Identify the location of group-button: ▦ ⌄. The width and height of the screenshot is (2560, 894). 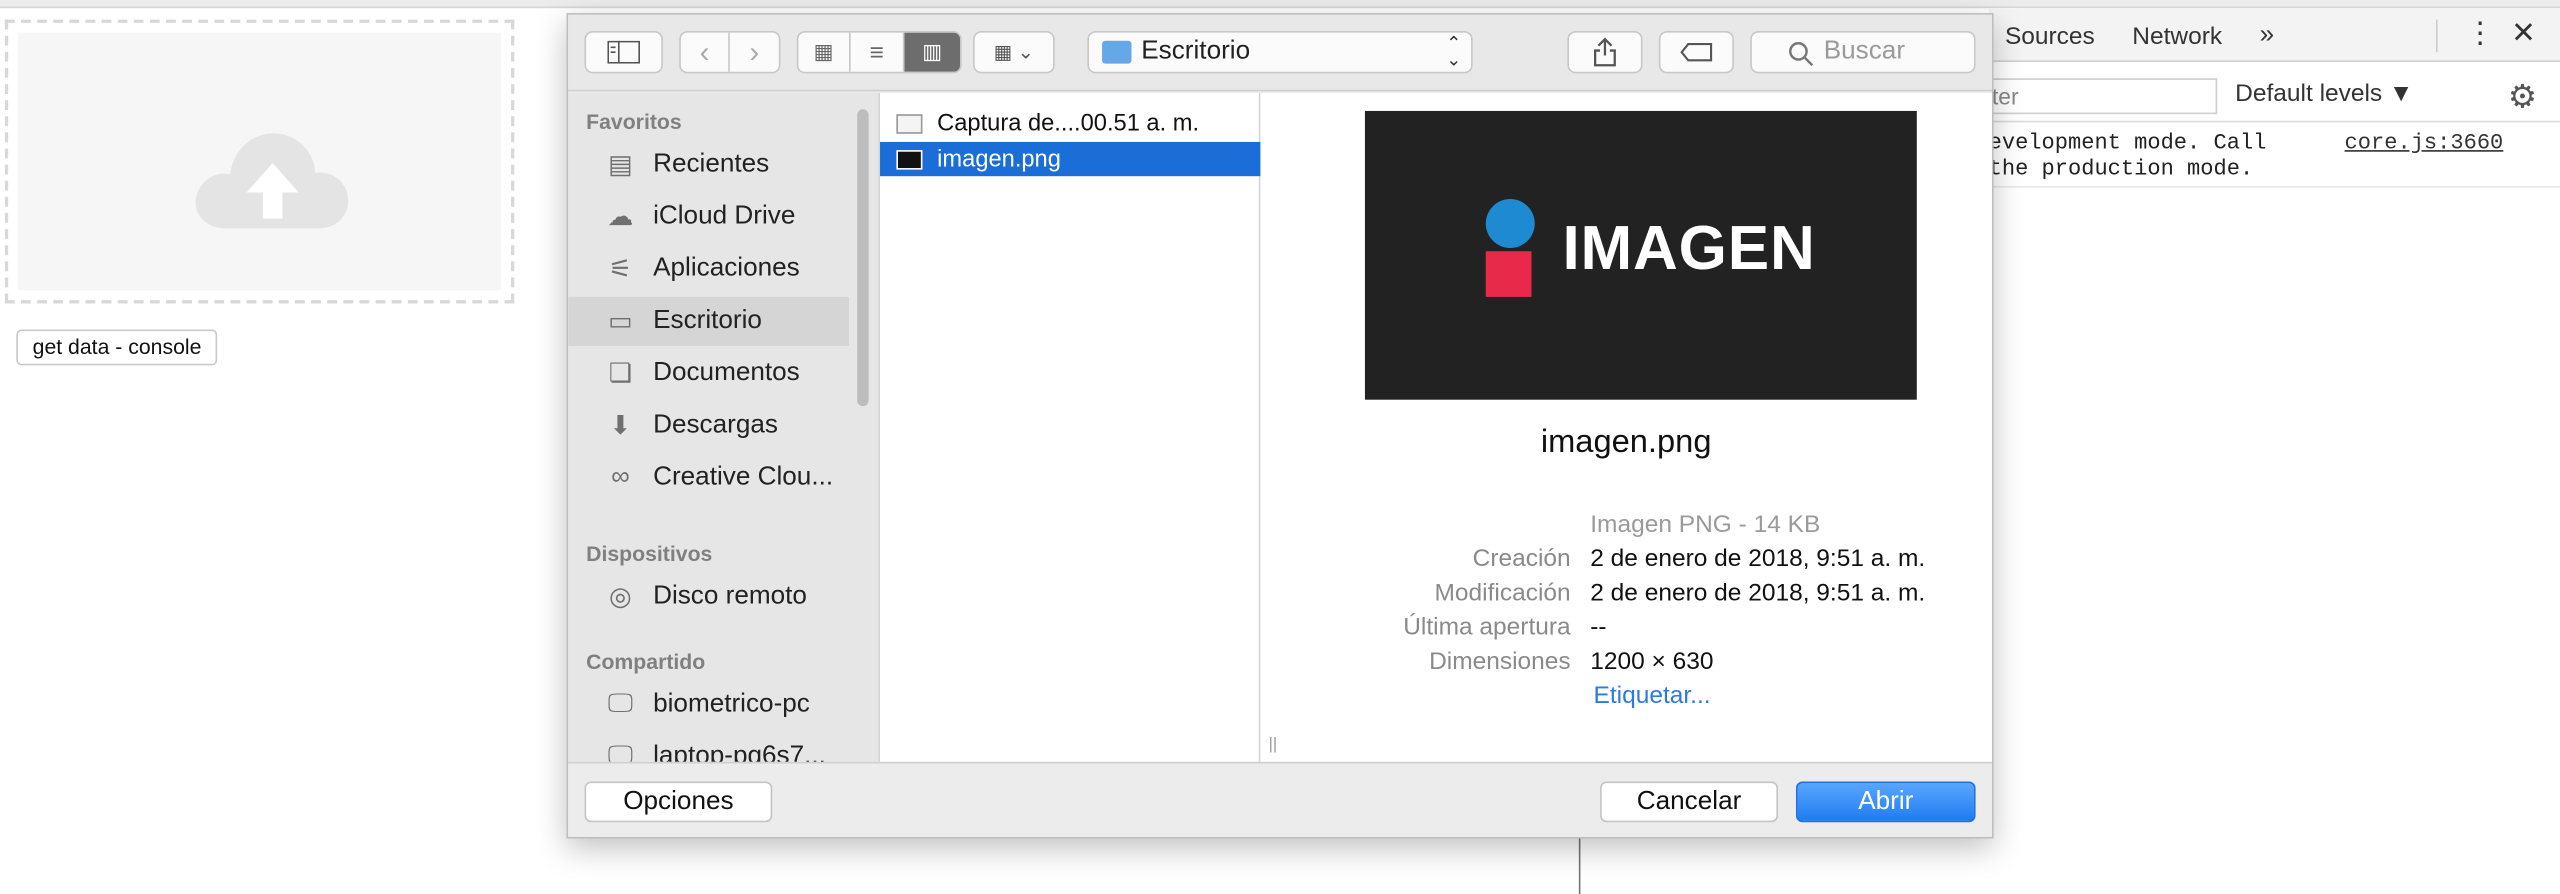
(1014, 52).